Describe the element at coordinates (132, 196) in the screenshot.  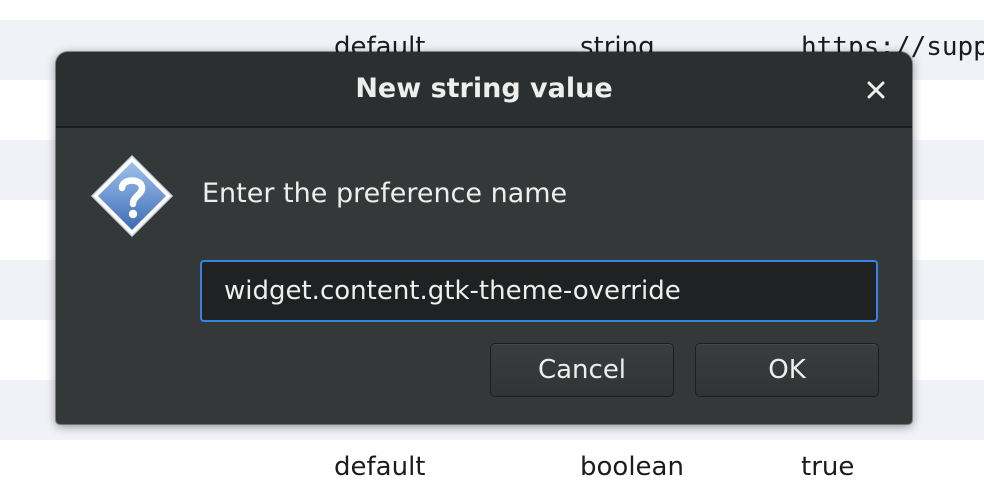
I see `question-icon` at that location.